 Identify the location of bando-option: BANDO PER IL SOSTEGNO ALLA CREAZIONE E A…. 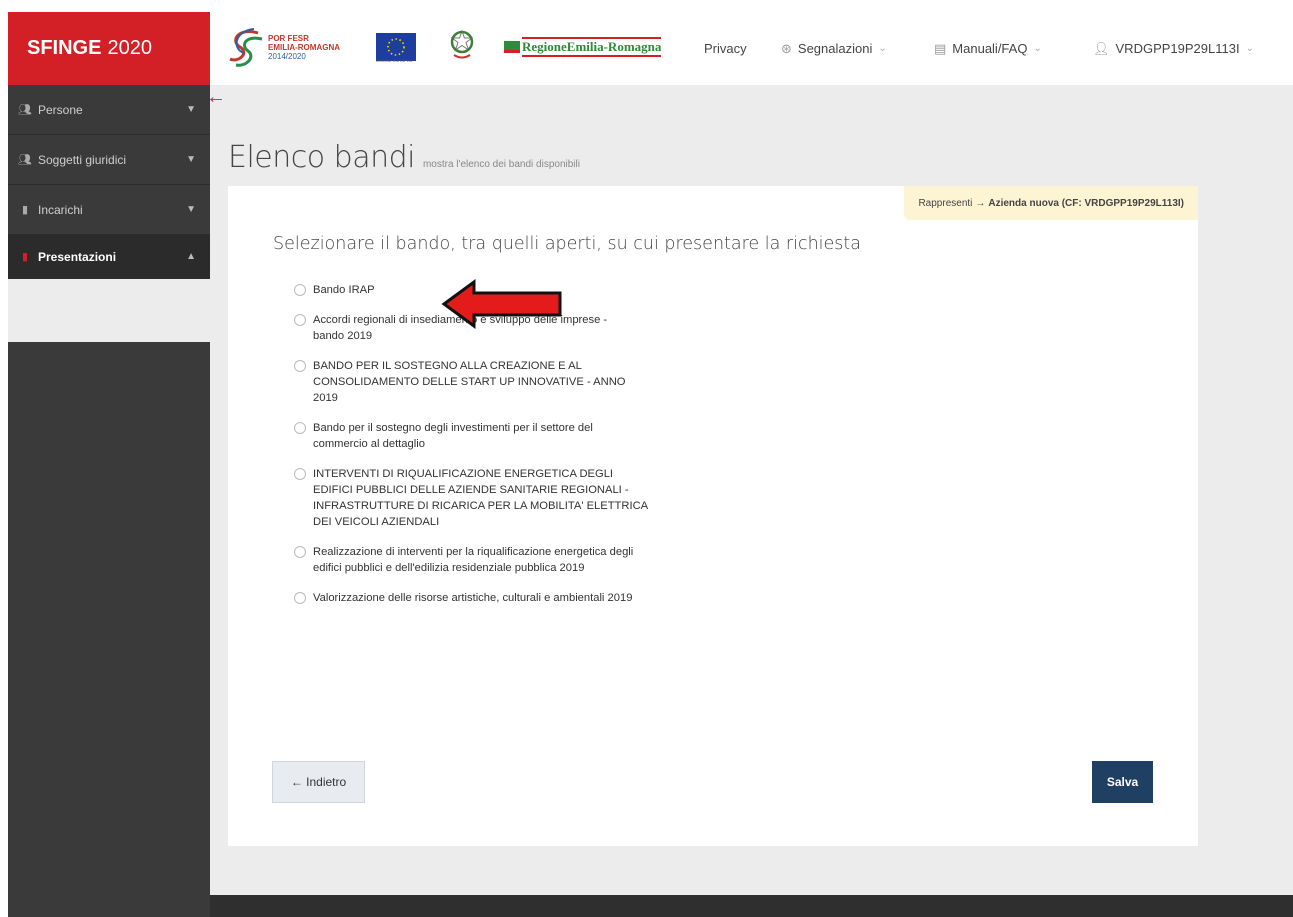
(474, 382).